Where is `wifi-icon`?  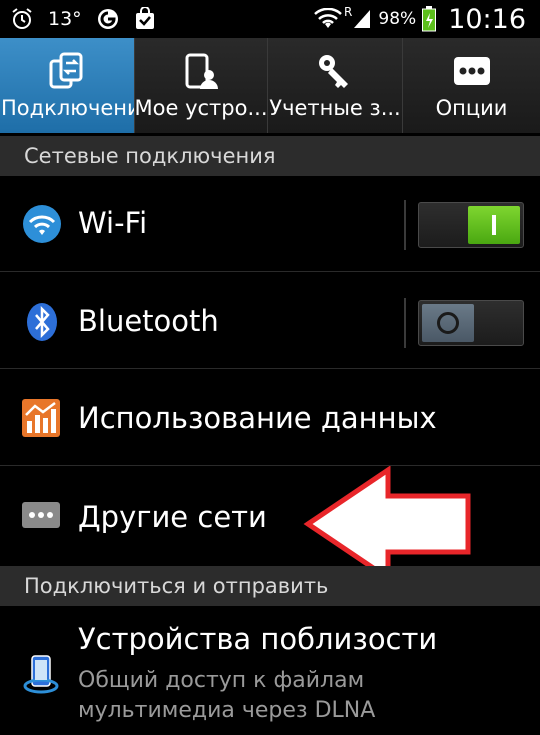 wifi-icon is located at coordinates (42, 226).